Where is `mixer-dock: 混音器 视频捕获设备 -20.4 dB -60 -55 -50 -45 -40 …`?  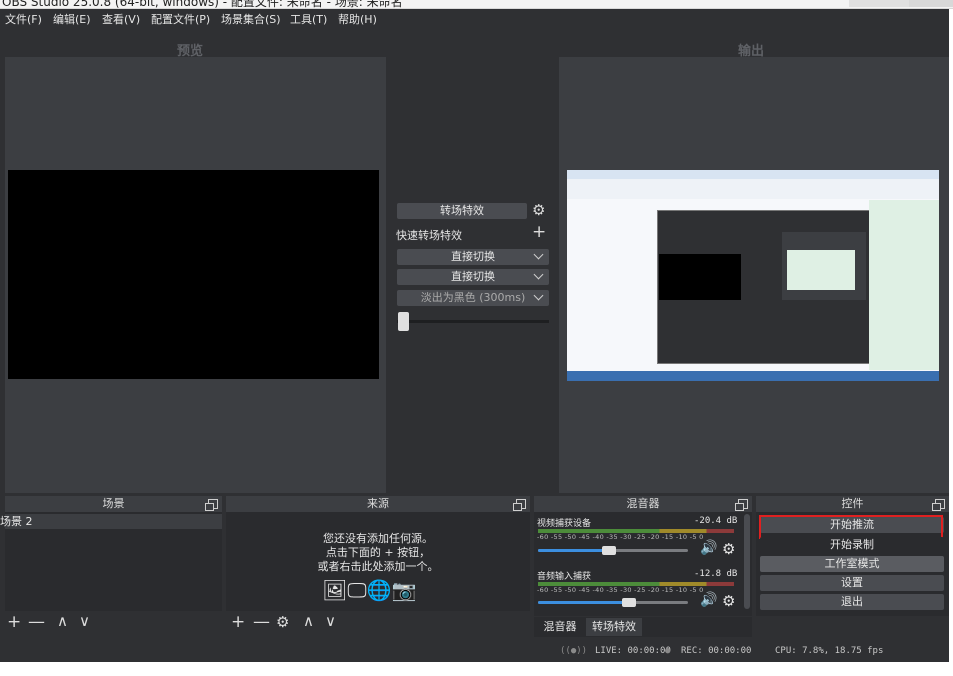 mixer-dock: 混音器 视频捕获设备 -20.4 dB -60 -55 -50 -45 -40 … is located at coordinates (643, 556).